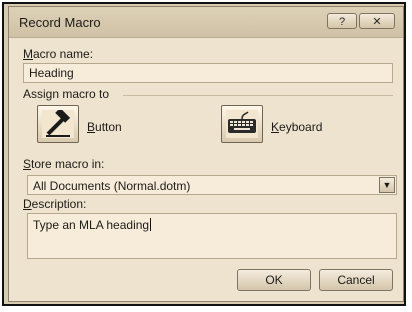 The width and height of the screenshot is (412, 312). Describe the element at coordinates (68, 164) in the screenshot. I see `store-macro-label-rest: tore macro in:` at that location.